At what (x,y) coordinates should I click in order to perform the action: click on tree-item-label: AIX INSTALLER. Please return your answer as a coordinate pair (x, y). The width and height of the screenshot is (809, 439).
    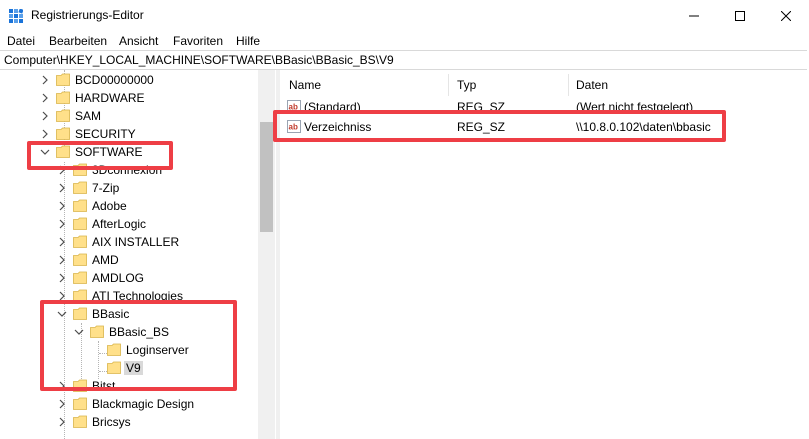
    Looking at the image, I should click on (136, 242).